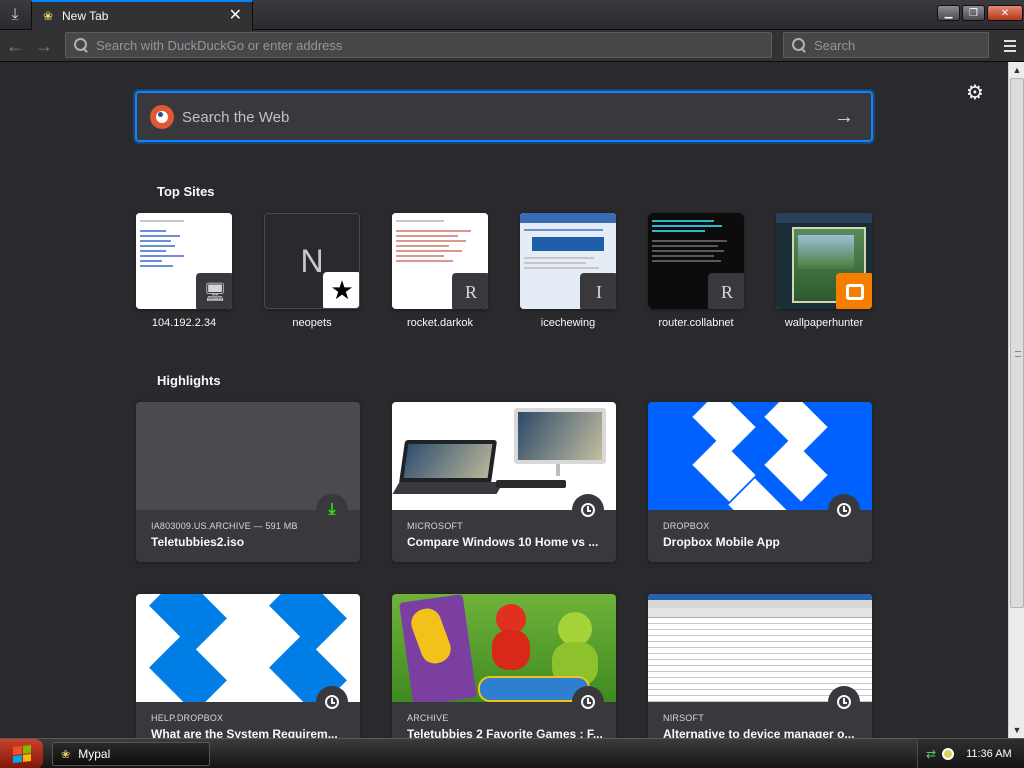  What do you see at coordinates (162, 117) in the screenshot?
I see `duckduckgo-logo-icon` at bounding box center [162, 117].